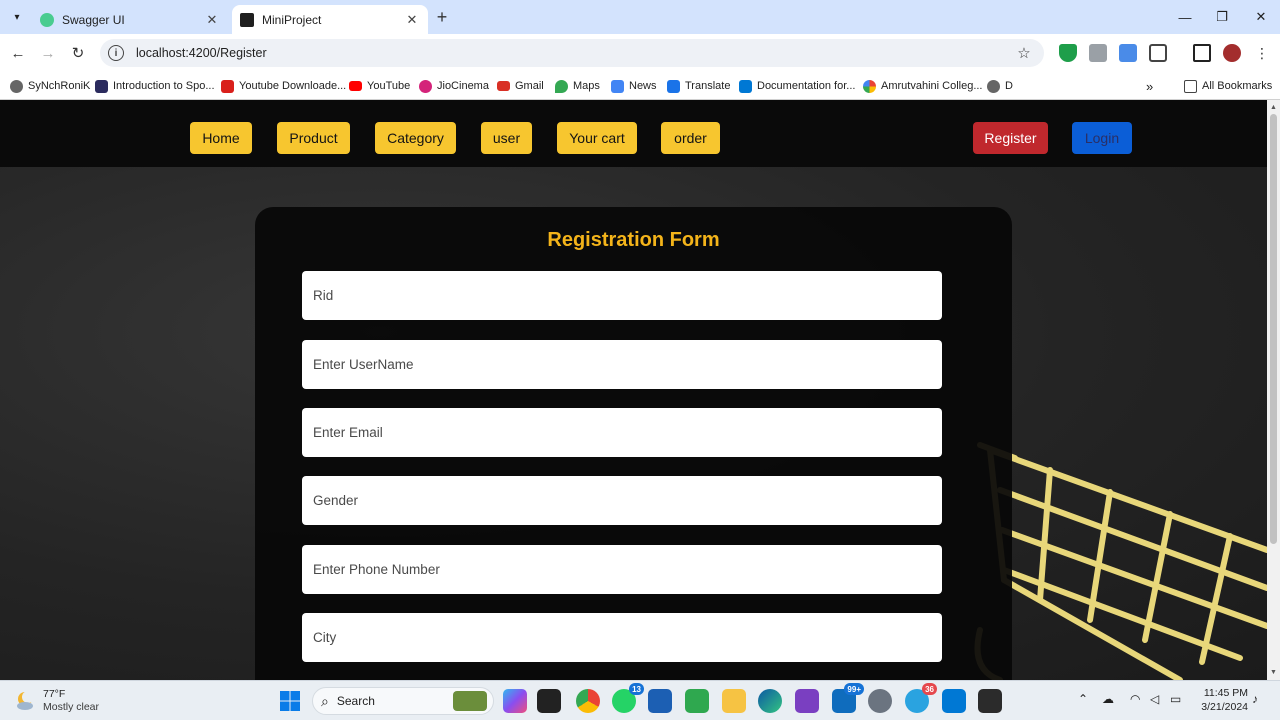  I want to click on tab-search-chevron-icon: ▾, so click(17, 17).